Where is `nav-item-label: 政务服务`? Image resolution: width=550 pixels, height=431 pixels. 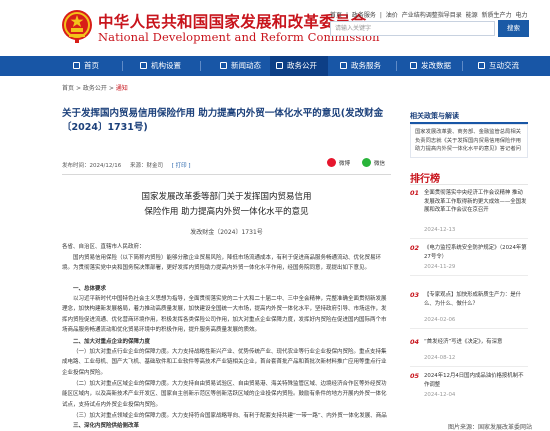
nav-item-label: 政务服务 is located at coordinates (366, 65).